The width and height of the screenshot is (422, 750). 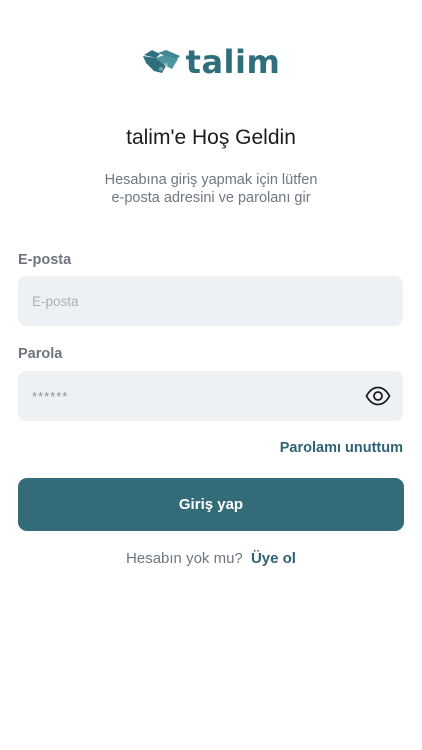 I want to click on brand-logo: talim, so click(x=211, y=62).